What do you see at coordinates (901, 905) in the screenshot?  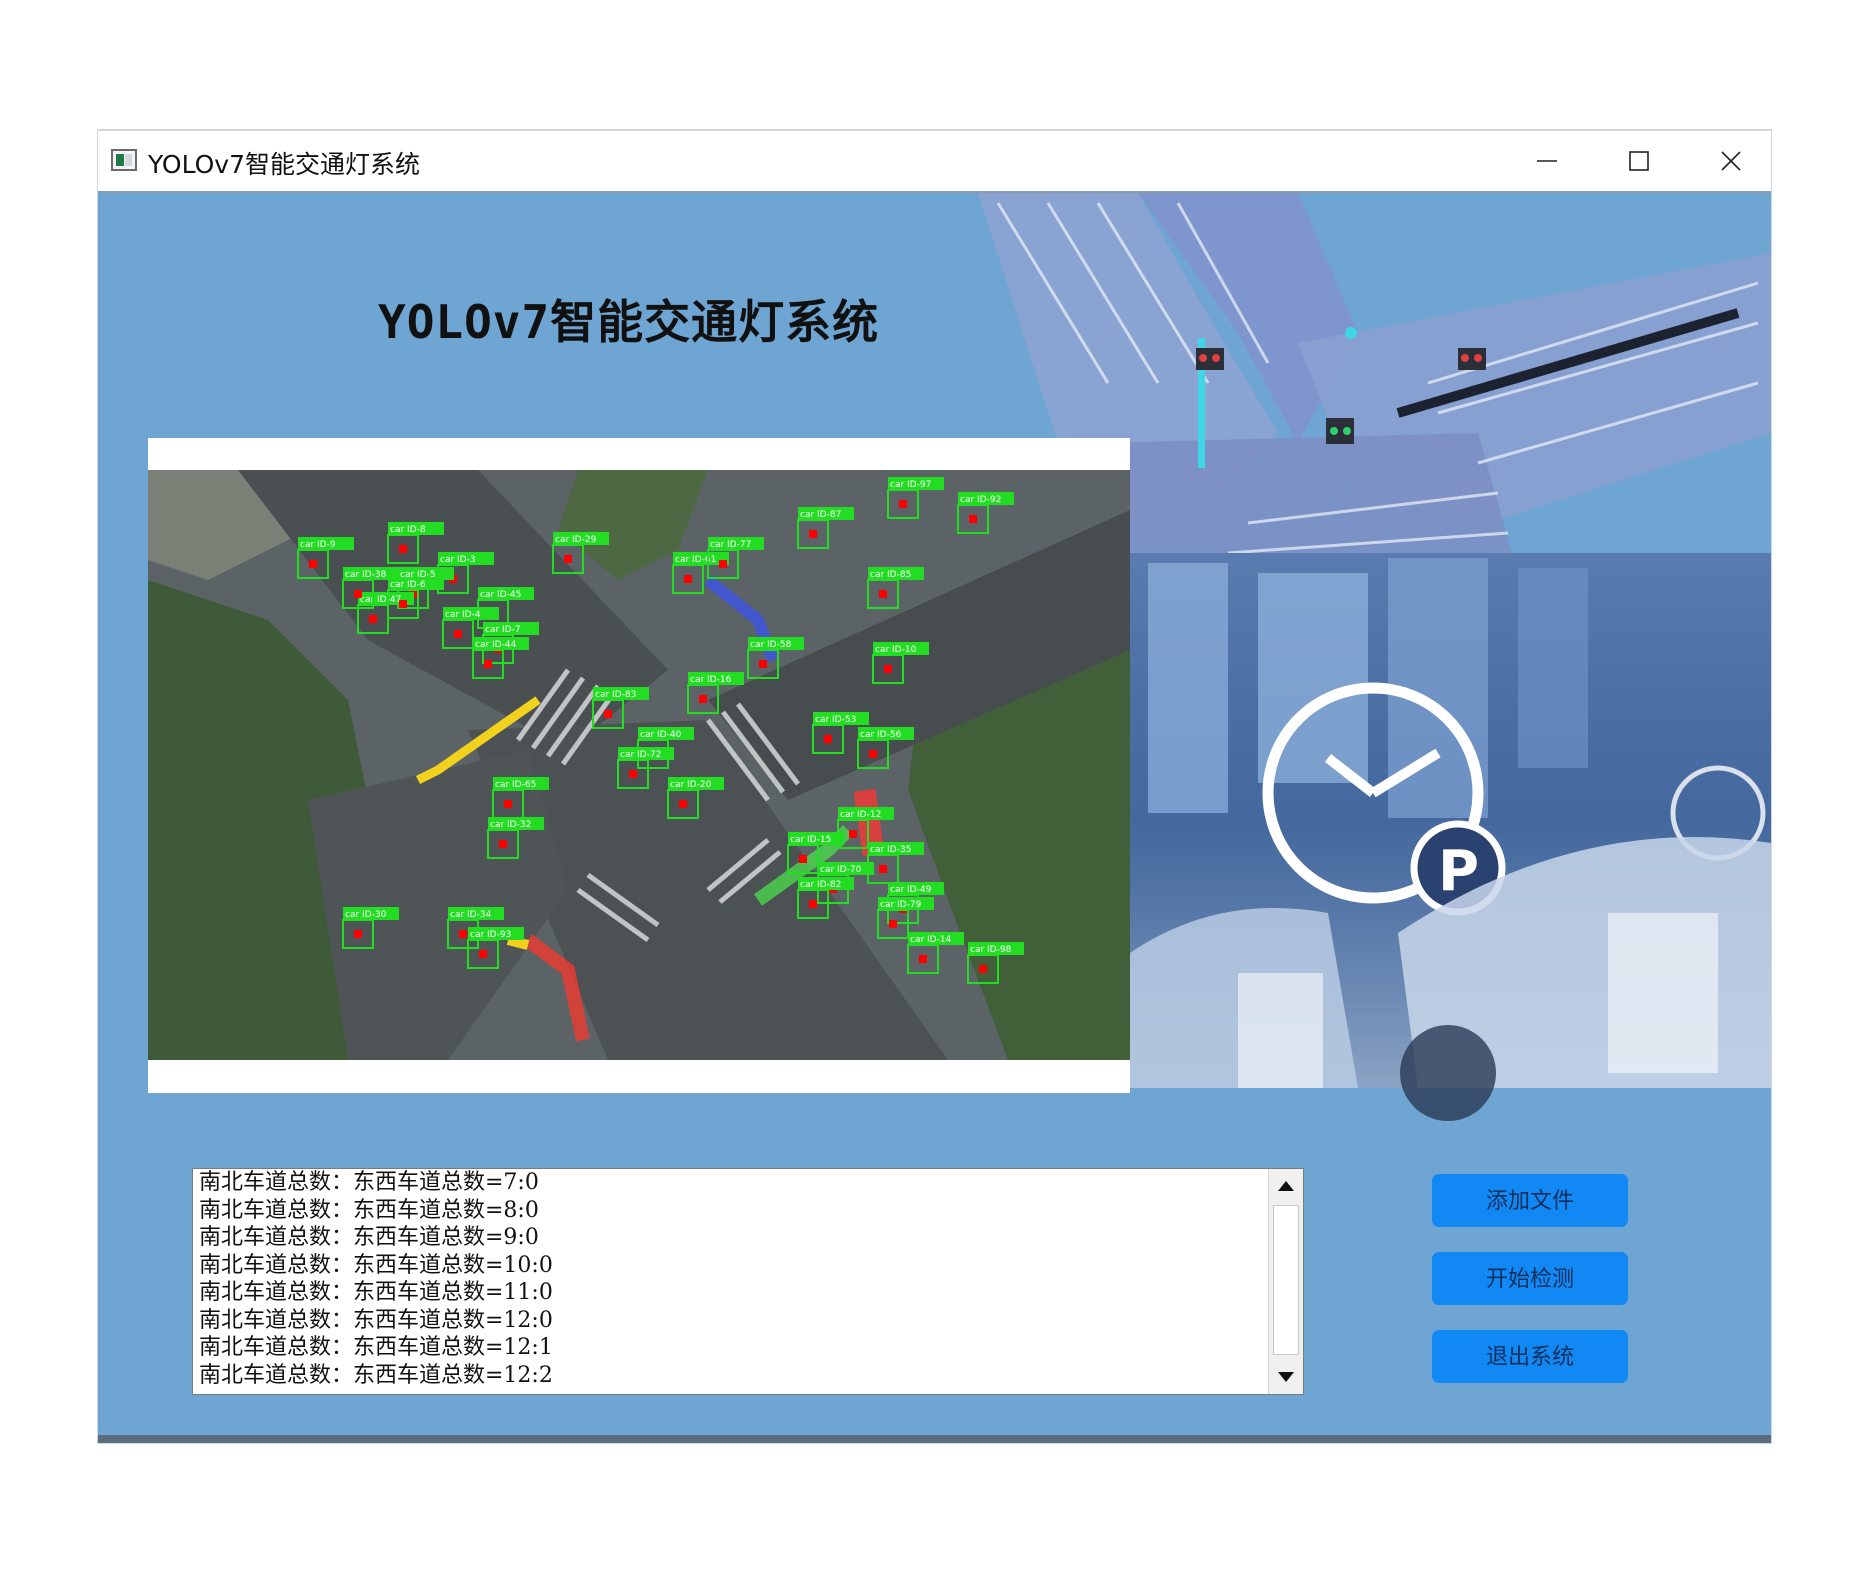 I see `detection-label: car ID-79` at bounding box center [901, 905].